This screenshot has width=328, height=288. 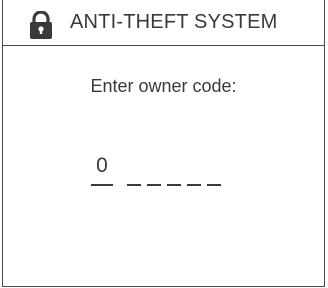 What do you see at coordinates (174, 22) in the screenshot?
I see `page-title: ANTI-THEFT SYSTEM` at bounding box center [174, 22].